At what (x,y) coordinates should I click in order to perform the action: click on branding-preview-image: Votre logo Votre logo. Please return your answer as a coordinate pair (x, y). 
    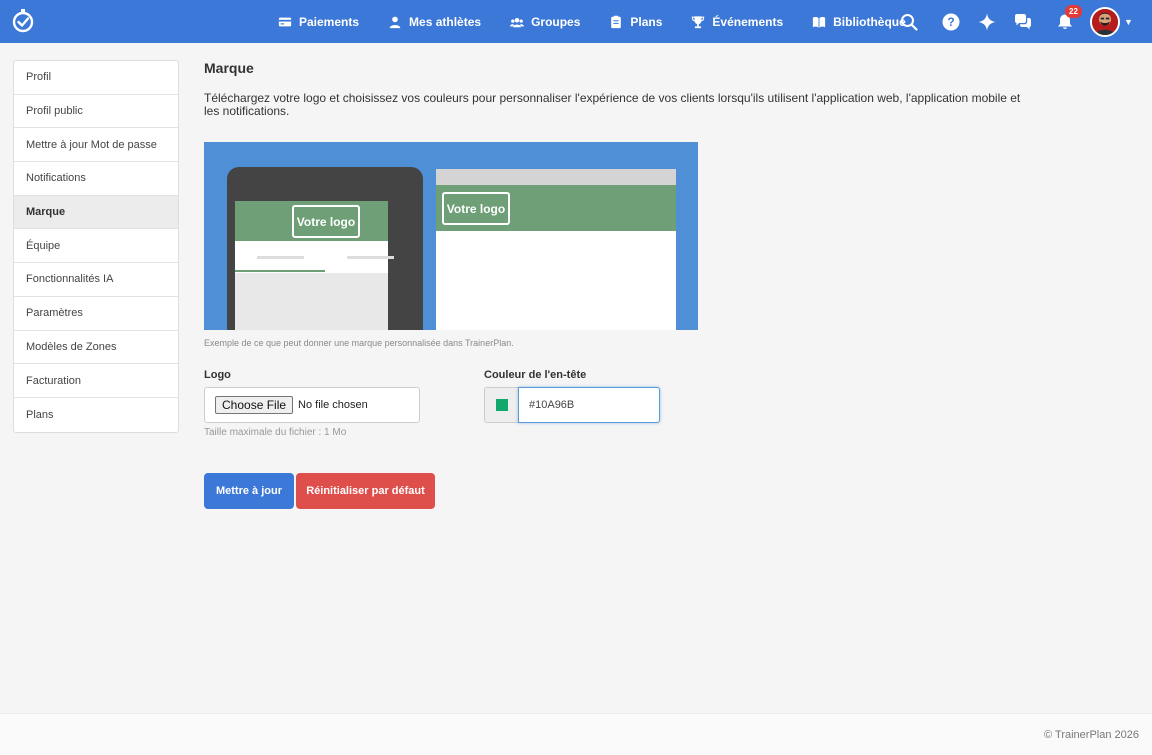
    Looking at the image, I should click on (451, 236).